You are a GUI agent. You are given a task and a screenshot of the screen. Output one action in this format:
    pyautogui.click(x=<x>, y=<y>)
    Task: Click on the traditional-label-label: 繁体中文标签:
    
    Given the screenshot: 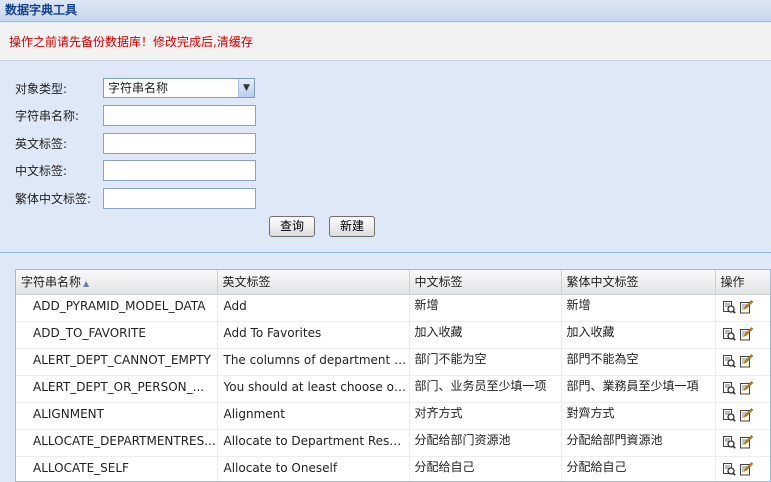 What is the action you would take?
    pyautogui.click(x=53, y=199)
    